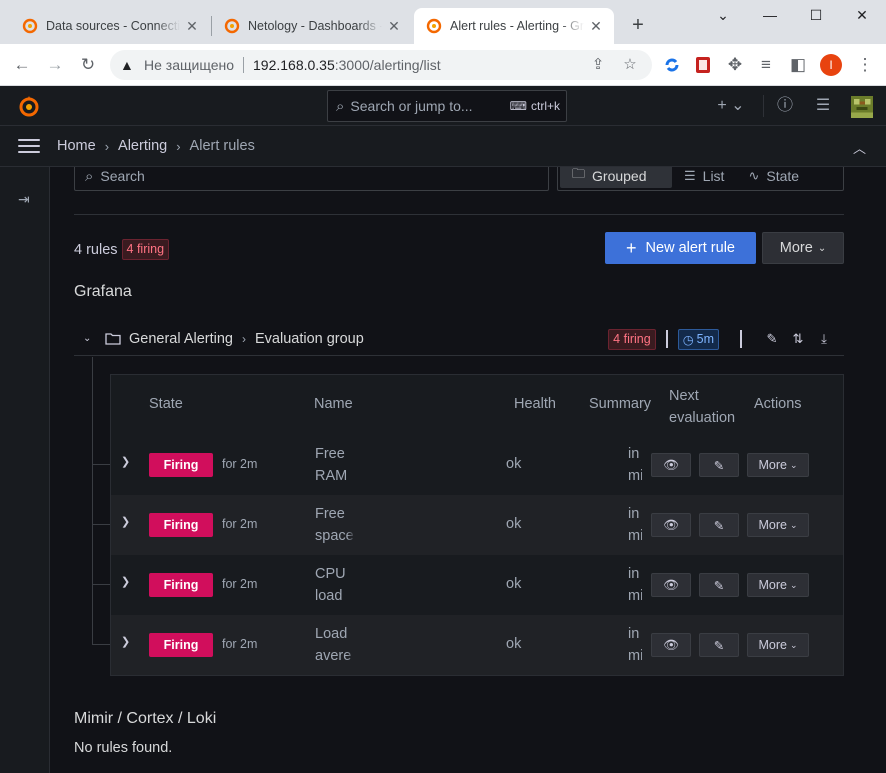  What do you see at coordinates (770, 15) in the screenshot?
I see `minimize-button: —` at bounding box center [770, 15].